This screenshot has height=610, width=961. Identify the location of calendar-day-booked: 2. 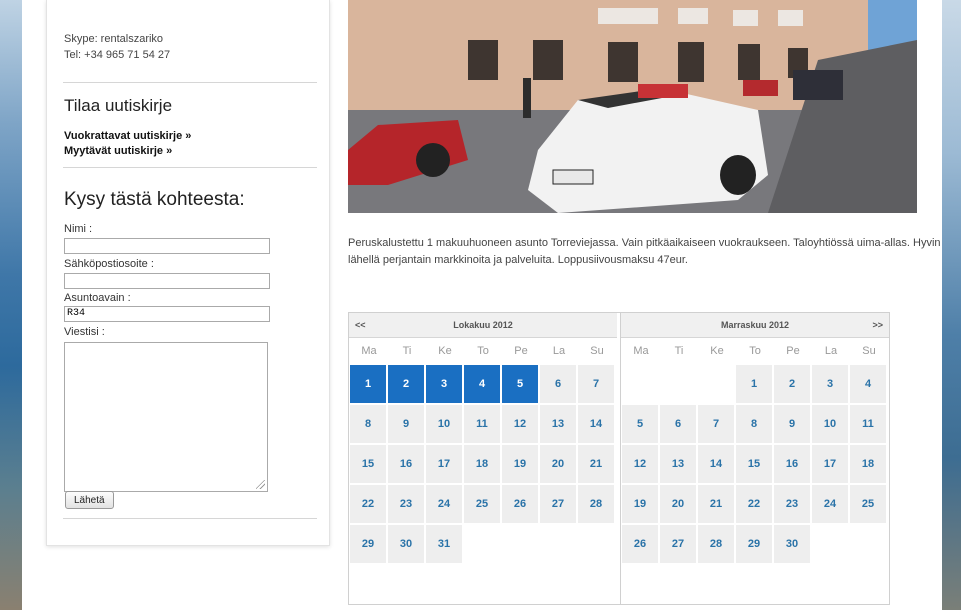
(406, 384).